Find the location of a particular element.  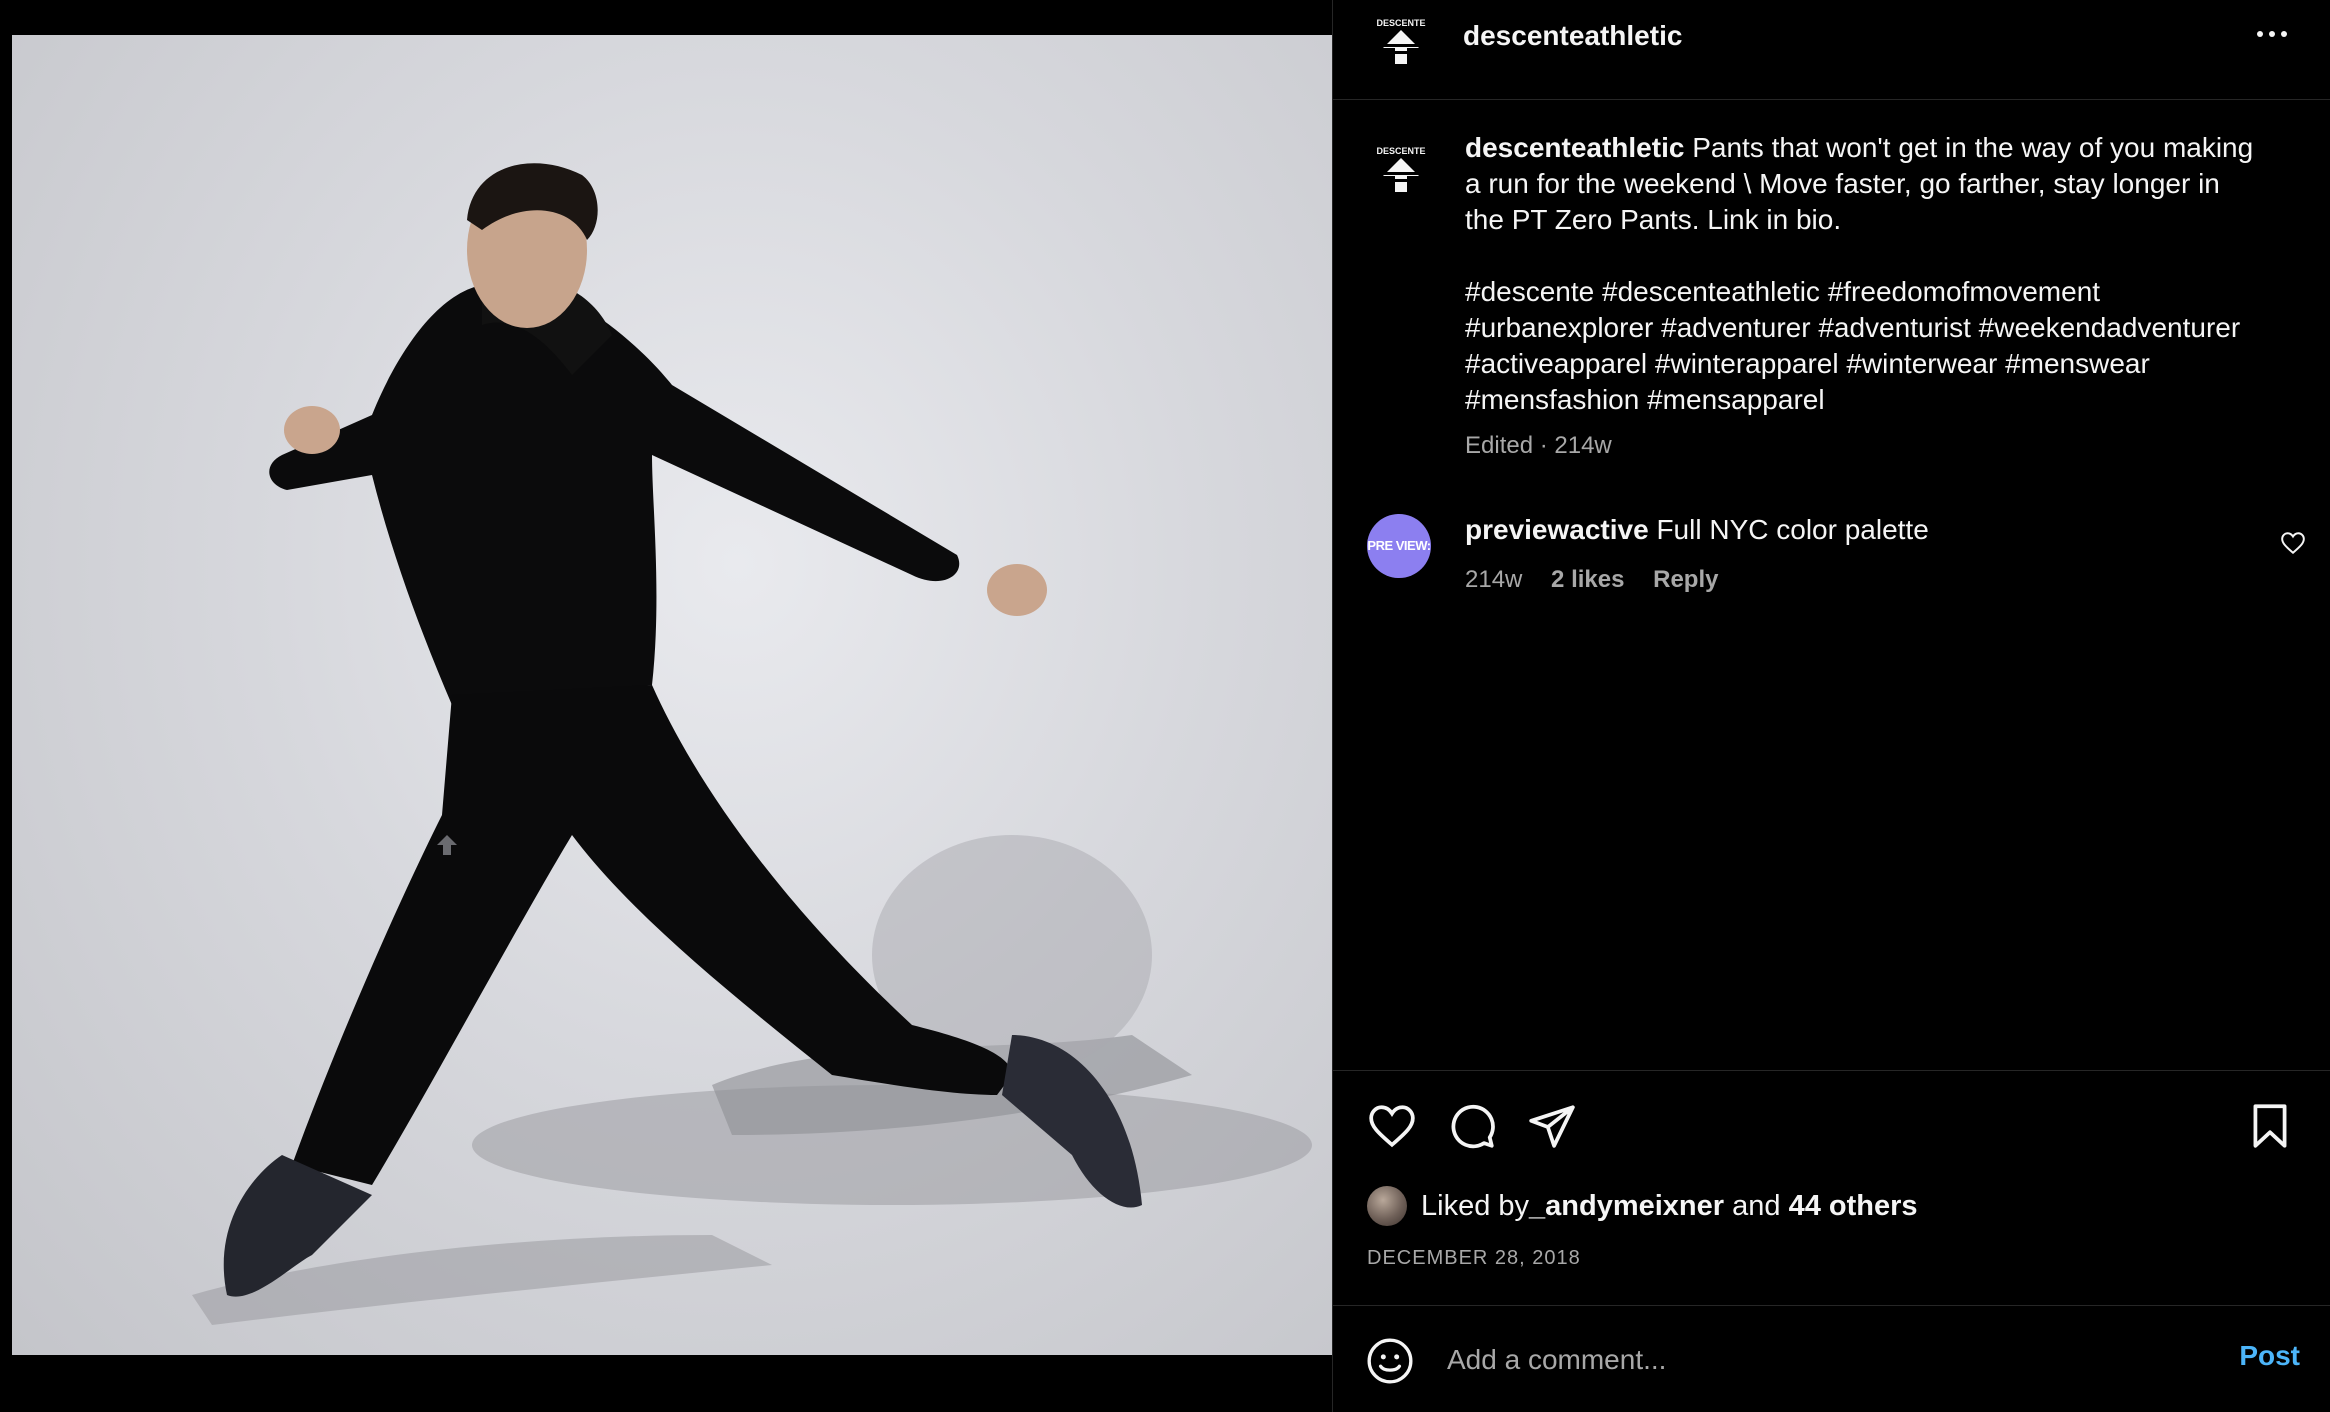

comment: previewactive Full NYC color palette is located at coordinates (1697, 530).